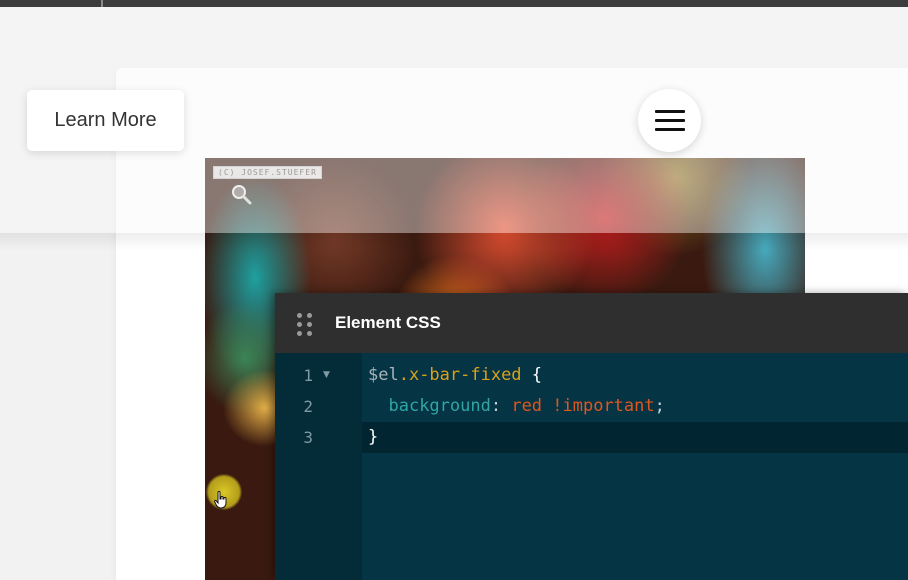 The image size is (908, 580). Describe the element at coordinates (308, 437) in the screenshot. I see `line-number: 3` at that location.